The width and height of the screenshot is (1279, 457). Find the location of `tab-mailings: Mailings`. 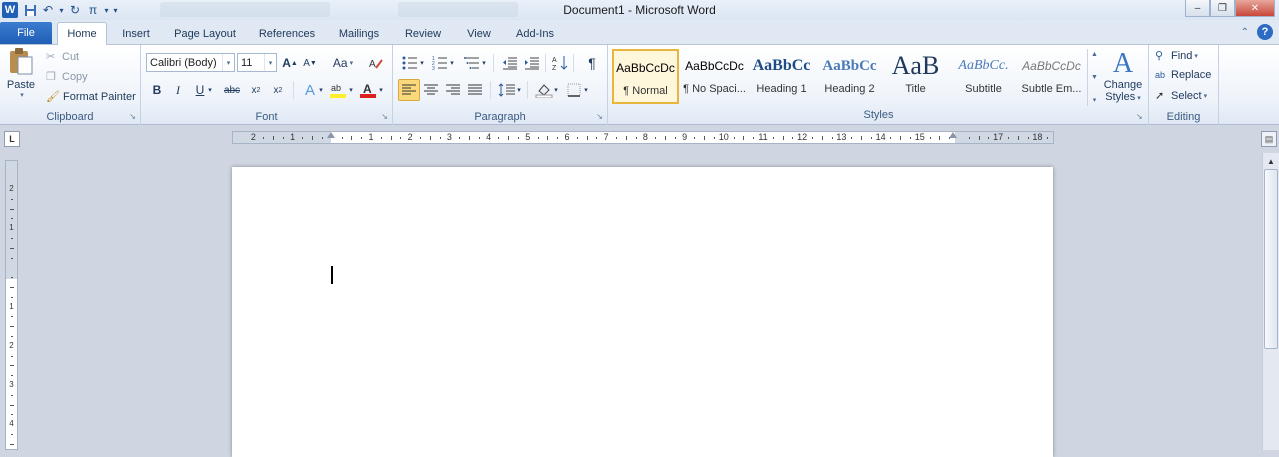

tab-mailings: Mailings is located at coordinates (359, 33).